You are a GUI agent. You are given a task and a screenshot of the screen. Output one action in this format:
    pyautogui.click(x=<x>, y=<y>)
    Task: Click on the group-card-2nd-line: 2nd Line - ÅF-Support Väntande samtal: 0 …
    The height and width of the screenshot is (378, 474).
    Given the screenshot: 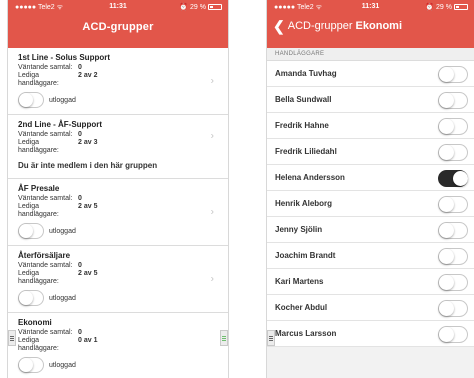 What is the action you would take?
    pyautogui.click(x=118, y=147)
    